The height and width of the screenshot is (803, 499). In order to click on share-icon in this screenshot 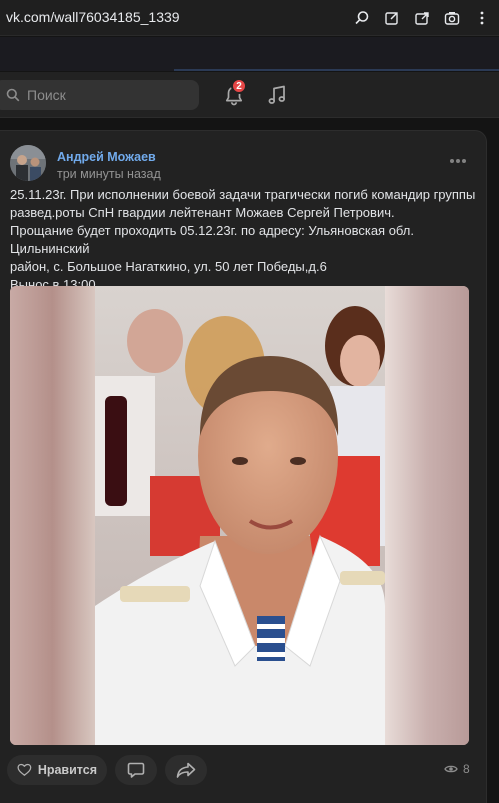, I will do `click(422, 18)`.